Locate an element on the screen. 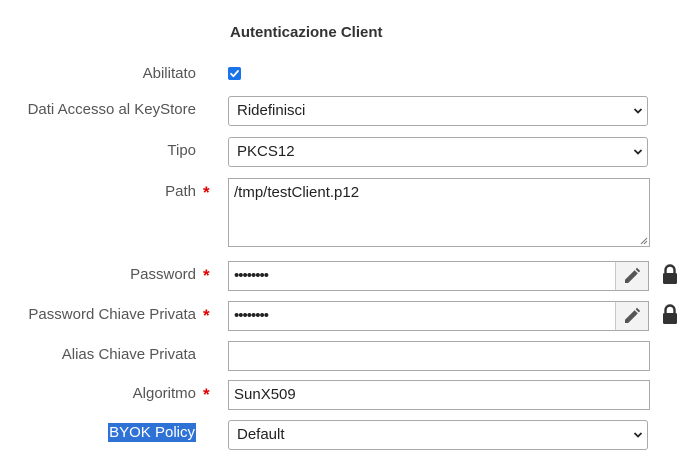 This screenshot has height=461, width=684. abilitato-checkbox is located at coordinates (234, 73).